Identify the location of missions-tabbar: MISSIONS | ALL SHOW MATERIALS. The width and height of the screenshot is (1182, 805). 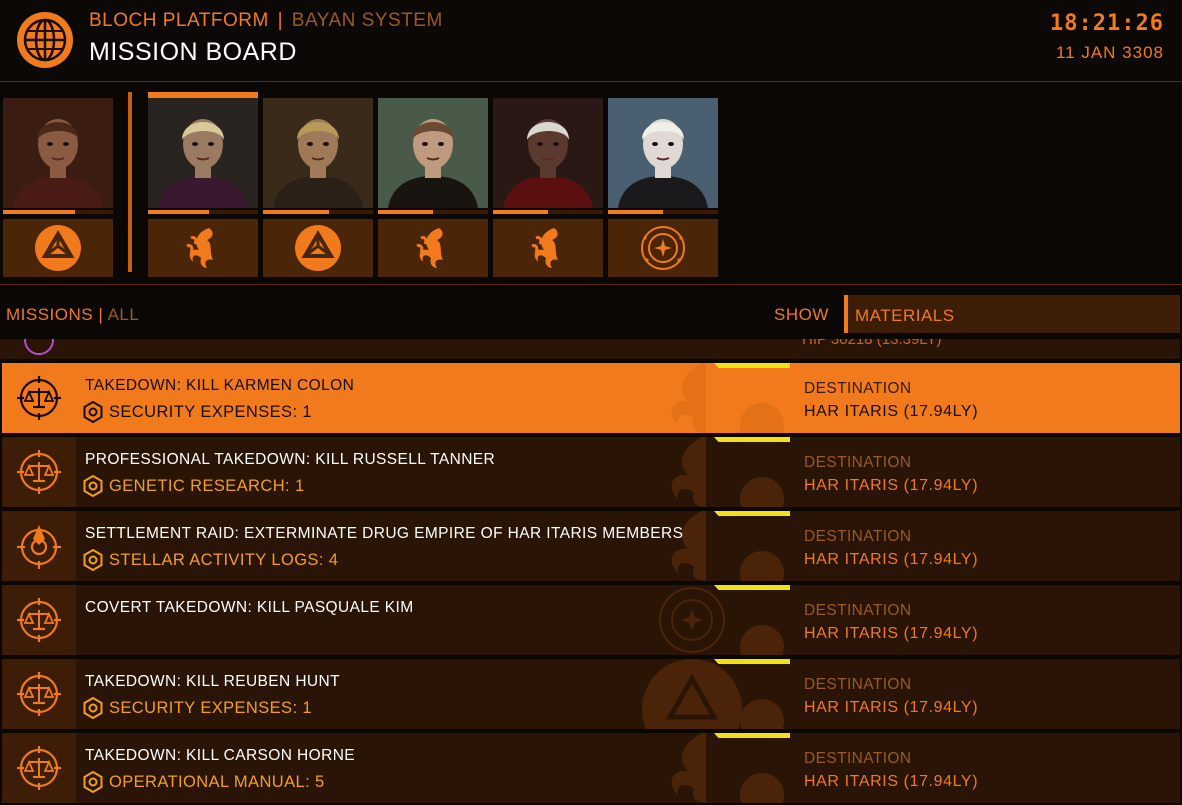
(591, 315).